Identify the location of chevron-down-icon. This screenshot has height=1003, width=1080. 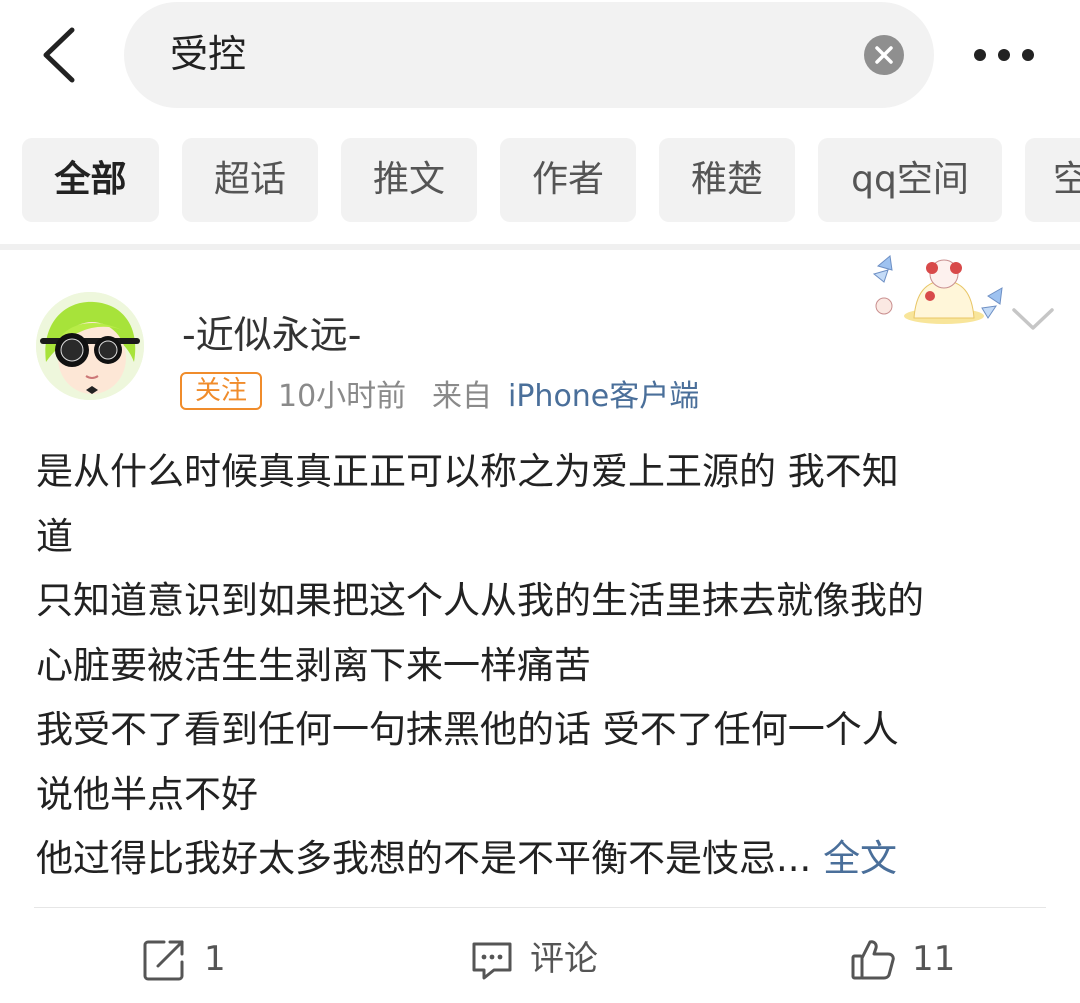
(1033, 319).